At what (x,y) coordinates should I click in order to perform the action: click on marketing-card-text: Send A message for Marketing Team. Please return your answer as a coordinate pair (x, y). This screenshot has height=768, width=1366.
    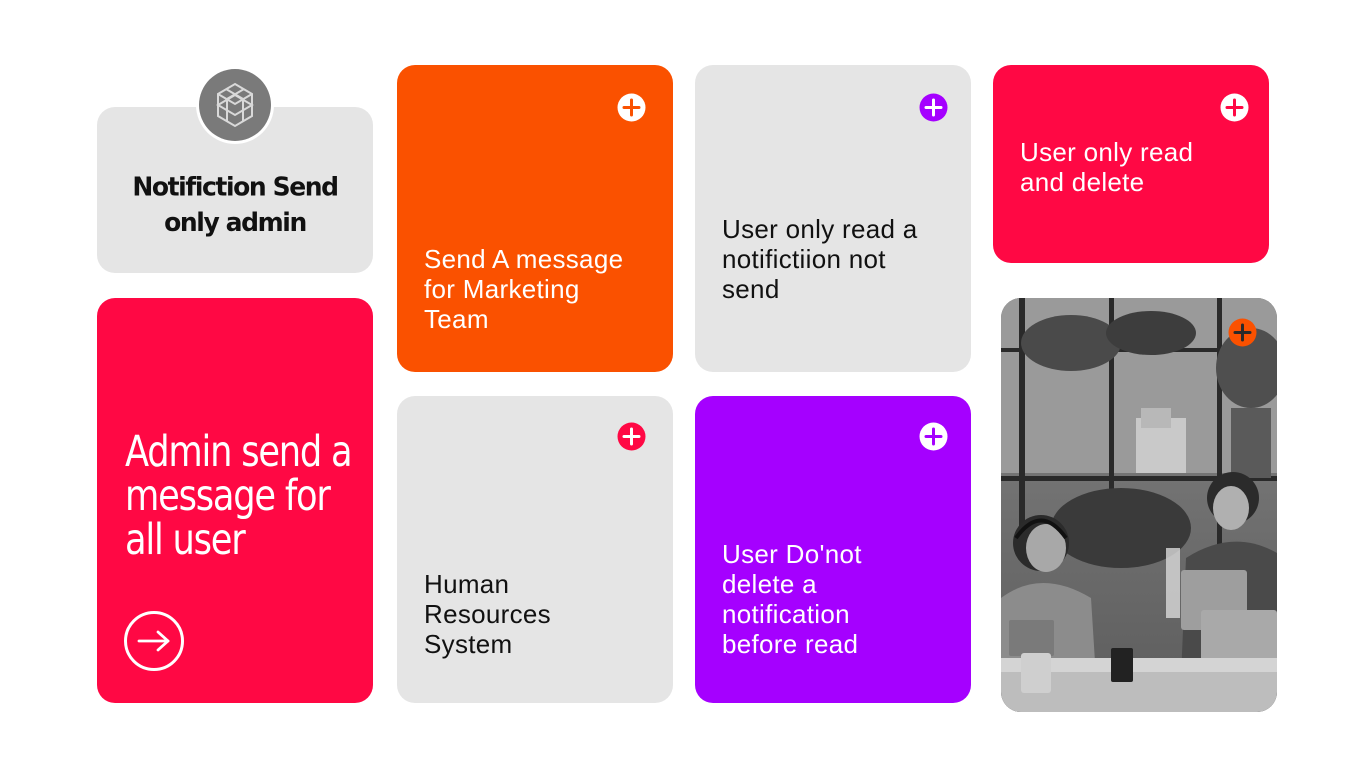
    Looking at the image, I should click on (523, 289).